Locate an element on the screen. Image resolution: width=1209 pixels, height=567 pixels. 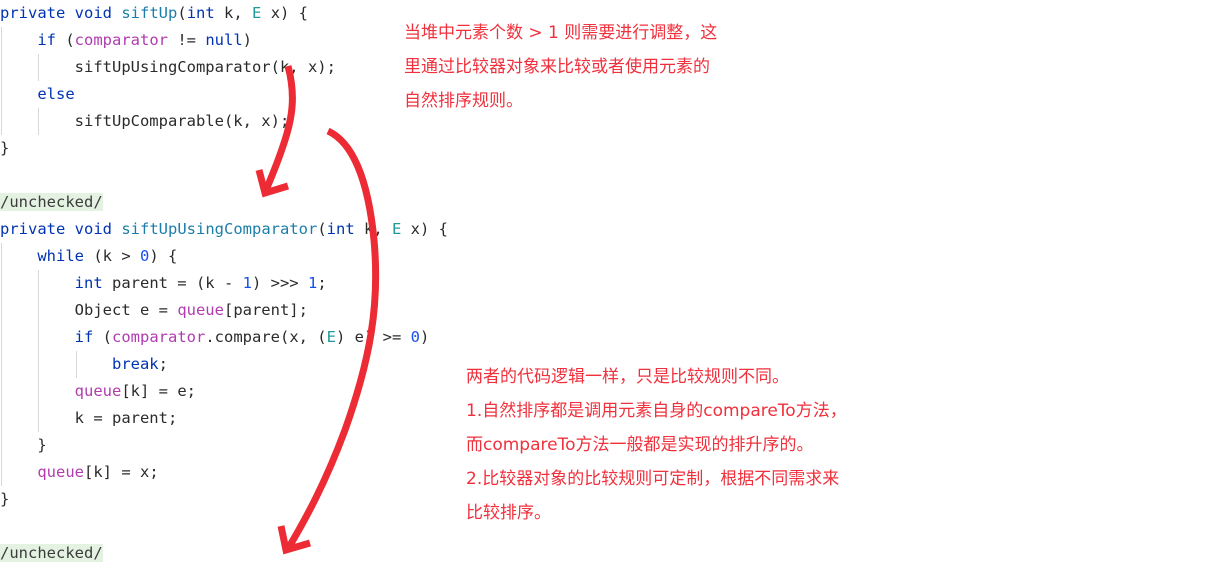
code-token: (k > is located at coordinates (112, 256).